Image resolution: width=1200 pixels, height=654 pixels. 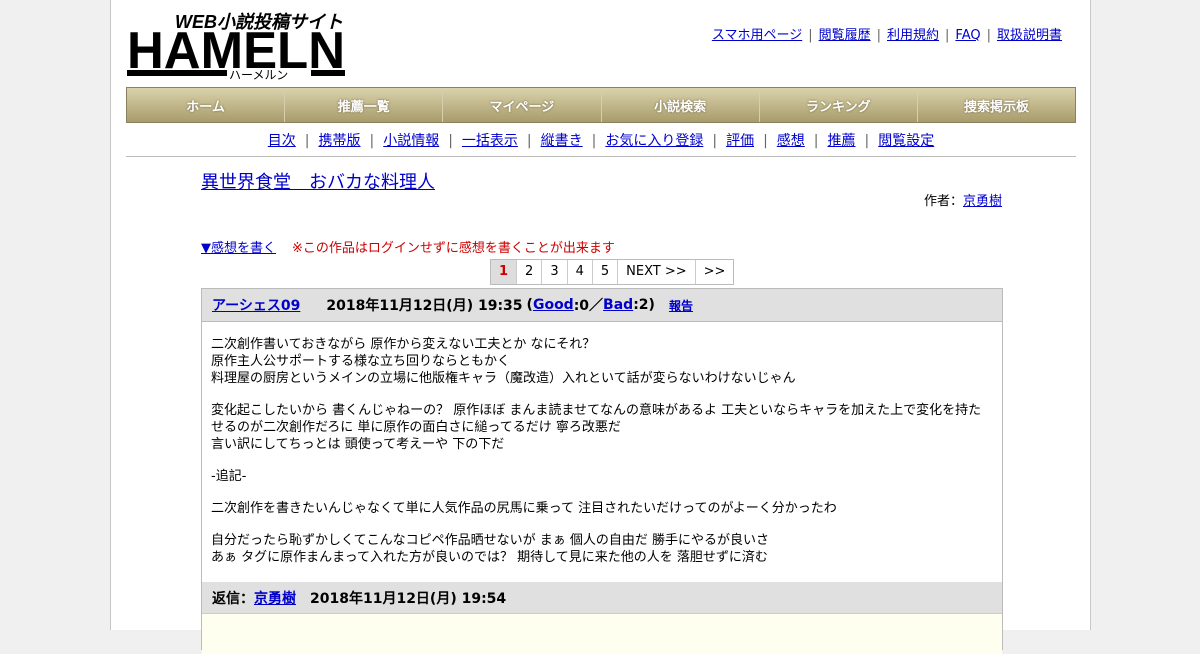 I want to click on pagination: 1 2 3 4 5 NEXT >> >>, so click(x=612, y=272).